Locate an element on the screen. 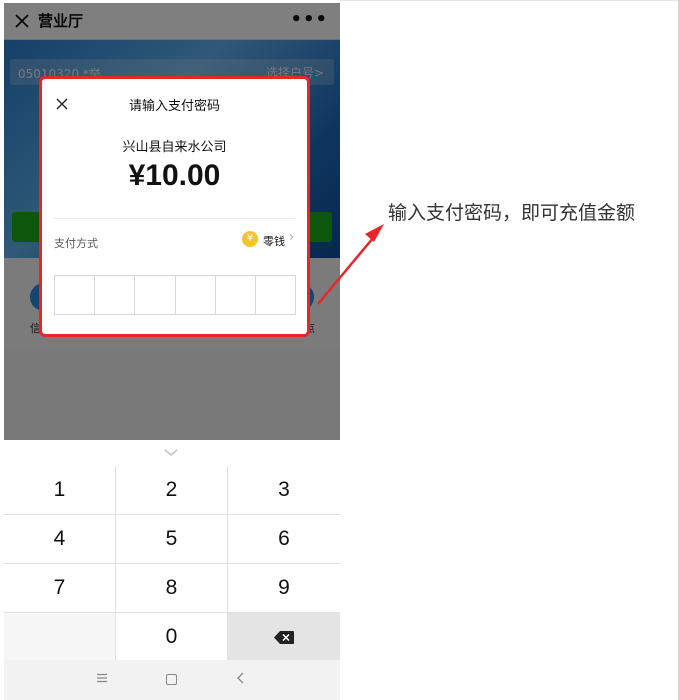 This screenshot has width=679, height=700. payment-amount: ¥10.00 is located at coordinates (174, 175).